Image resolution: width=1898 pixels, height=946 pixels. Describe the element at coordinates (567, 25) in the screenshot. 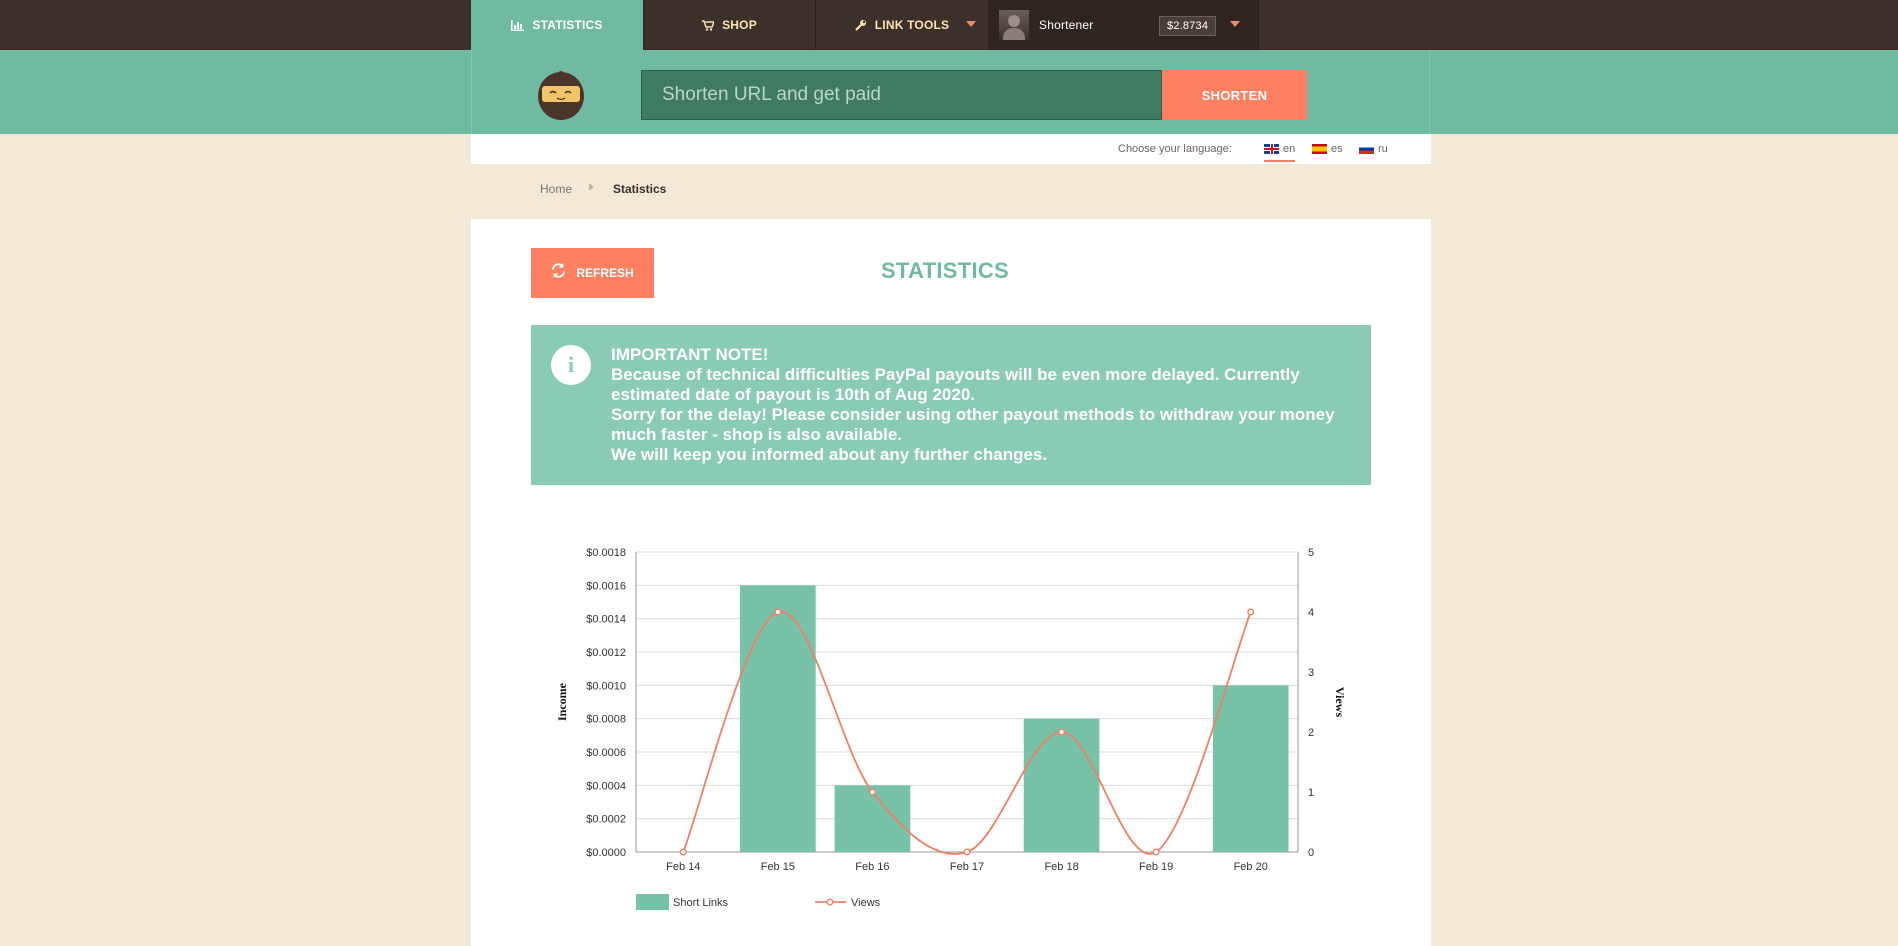

I see `tab-statistics-label: STATISTICS` at that location.